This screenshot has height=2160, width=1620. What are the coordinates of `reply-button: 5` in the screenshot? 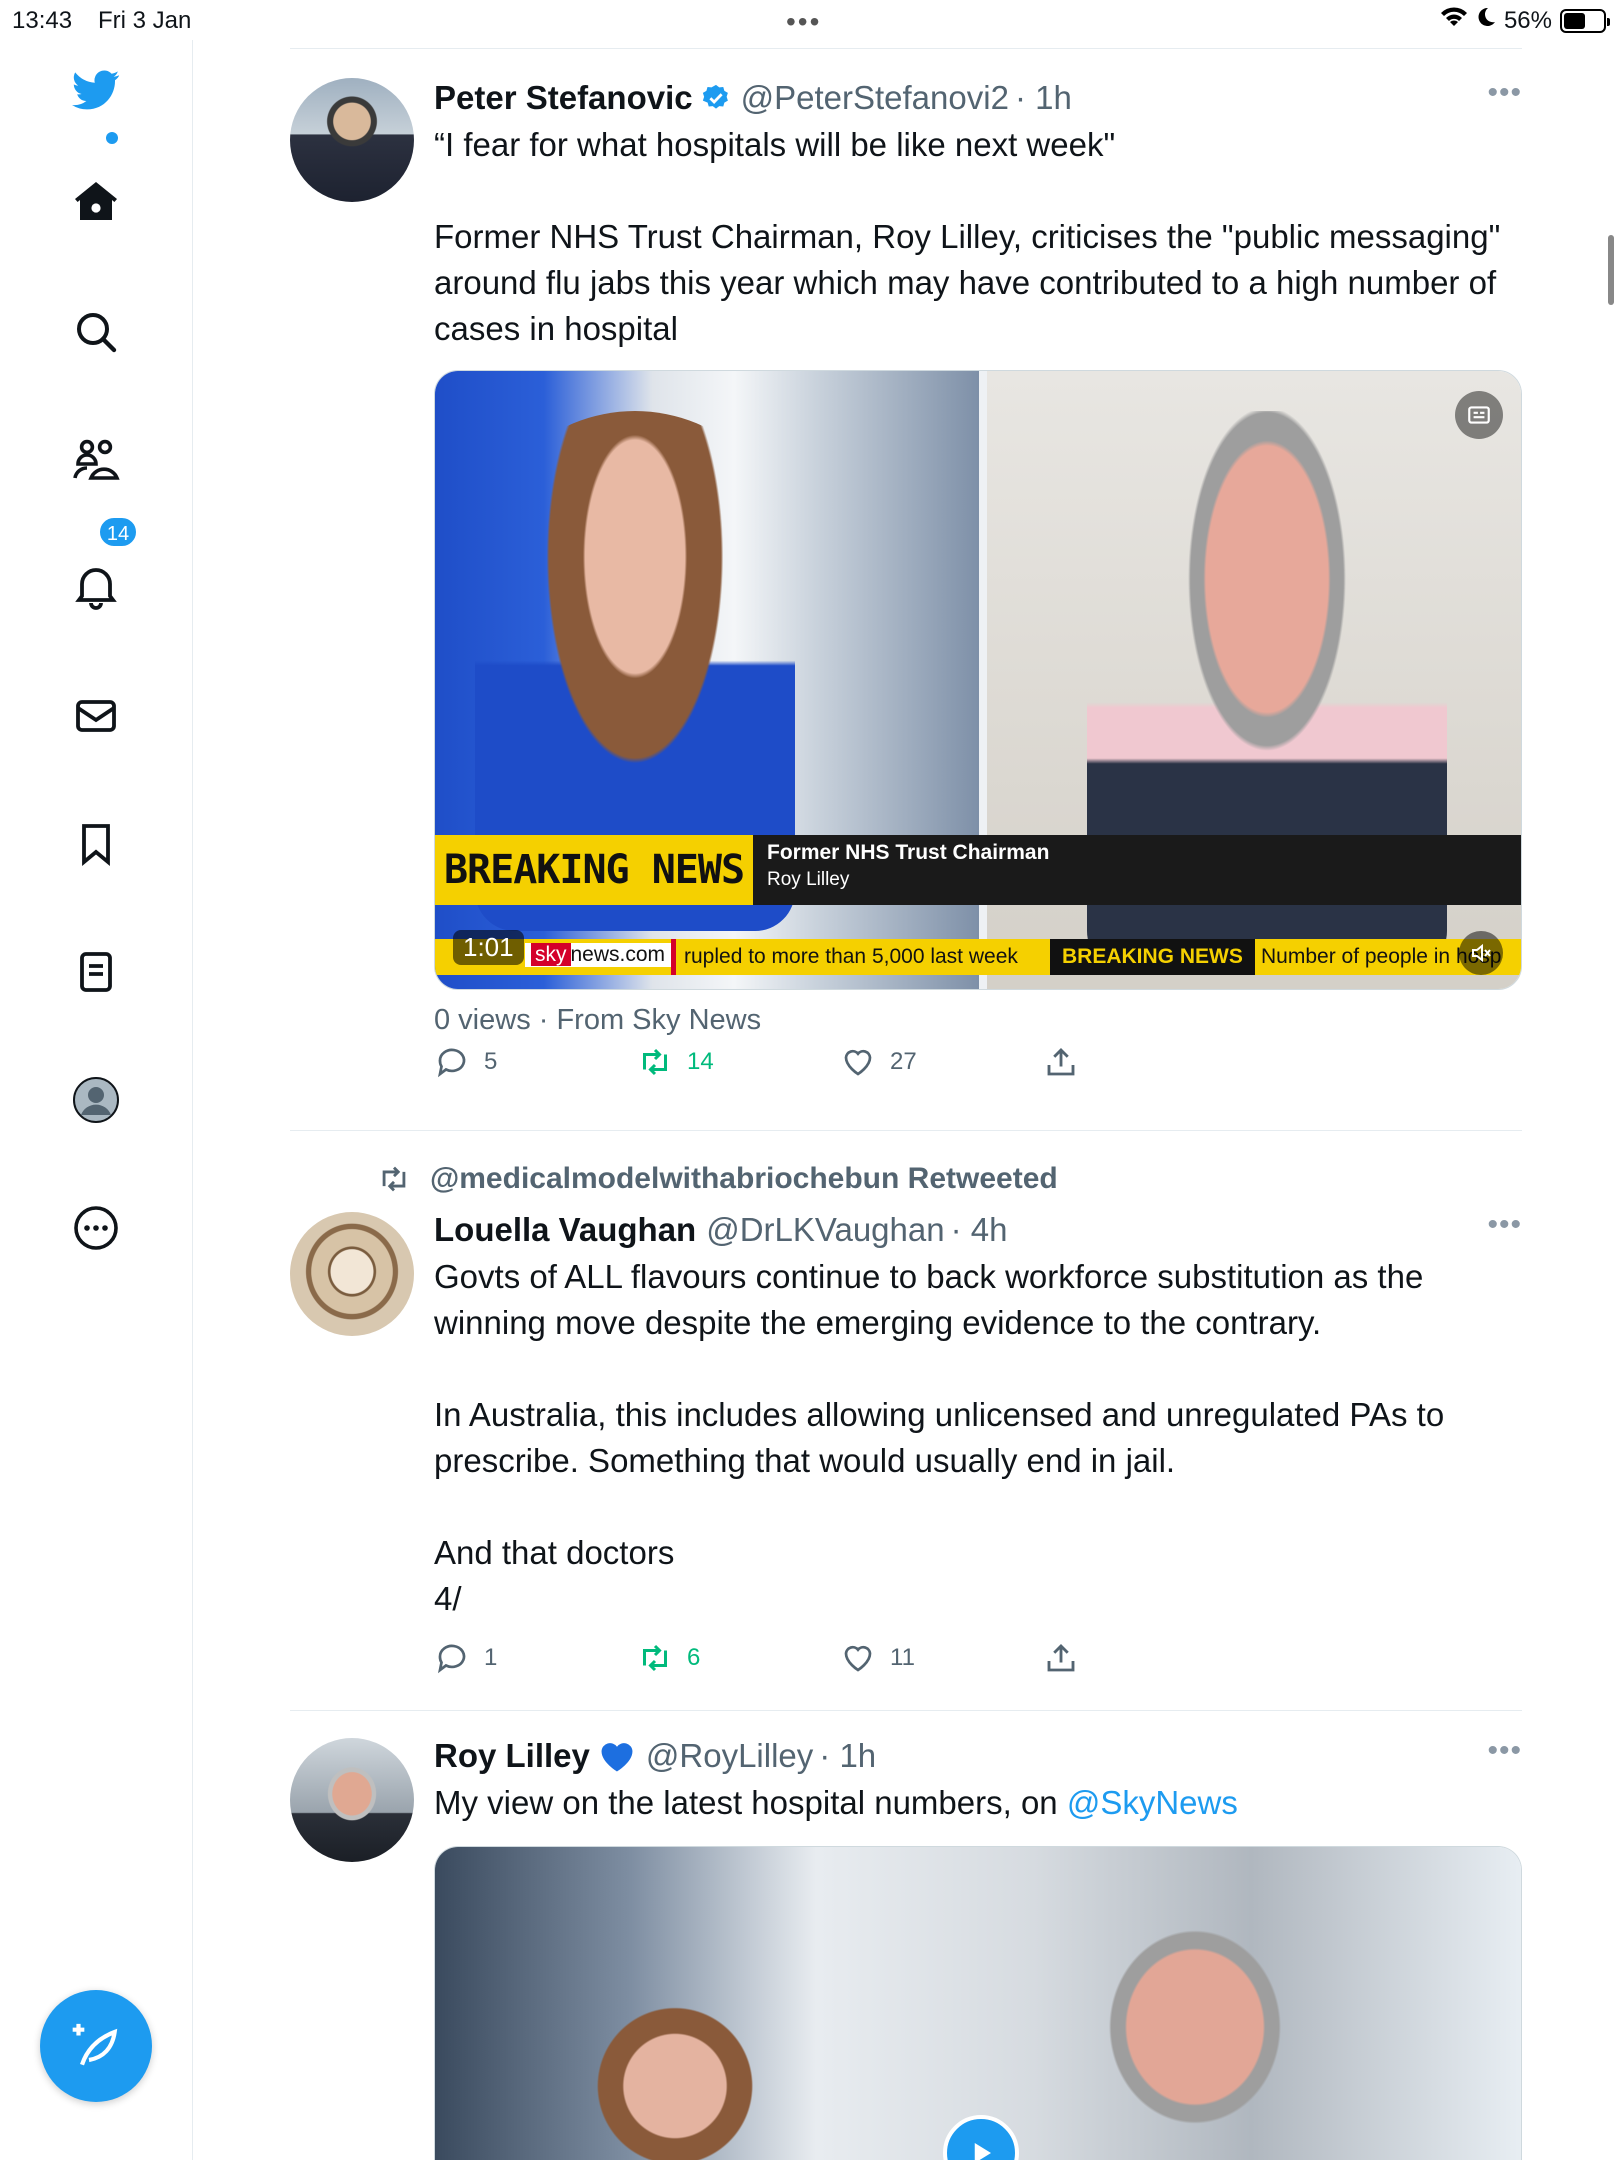 It's located at (535, 1062).